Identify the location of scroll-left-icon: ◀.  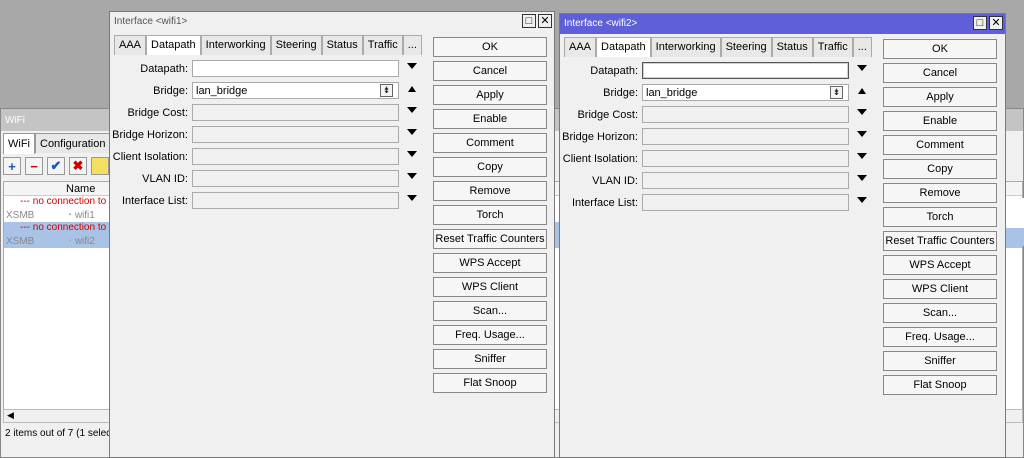
(10, 415).